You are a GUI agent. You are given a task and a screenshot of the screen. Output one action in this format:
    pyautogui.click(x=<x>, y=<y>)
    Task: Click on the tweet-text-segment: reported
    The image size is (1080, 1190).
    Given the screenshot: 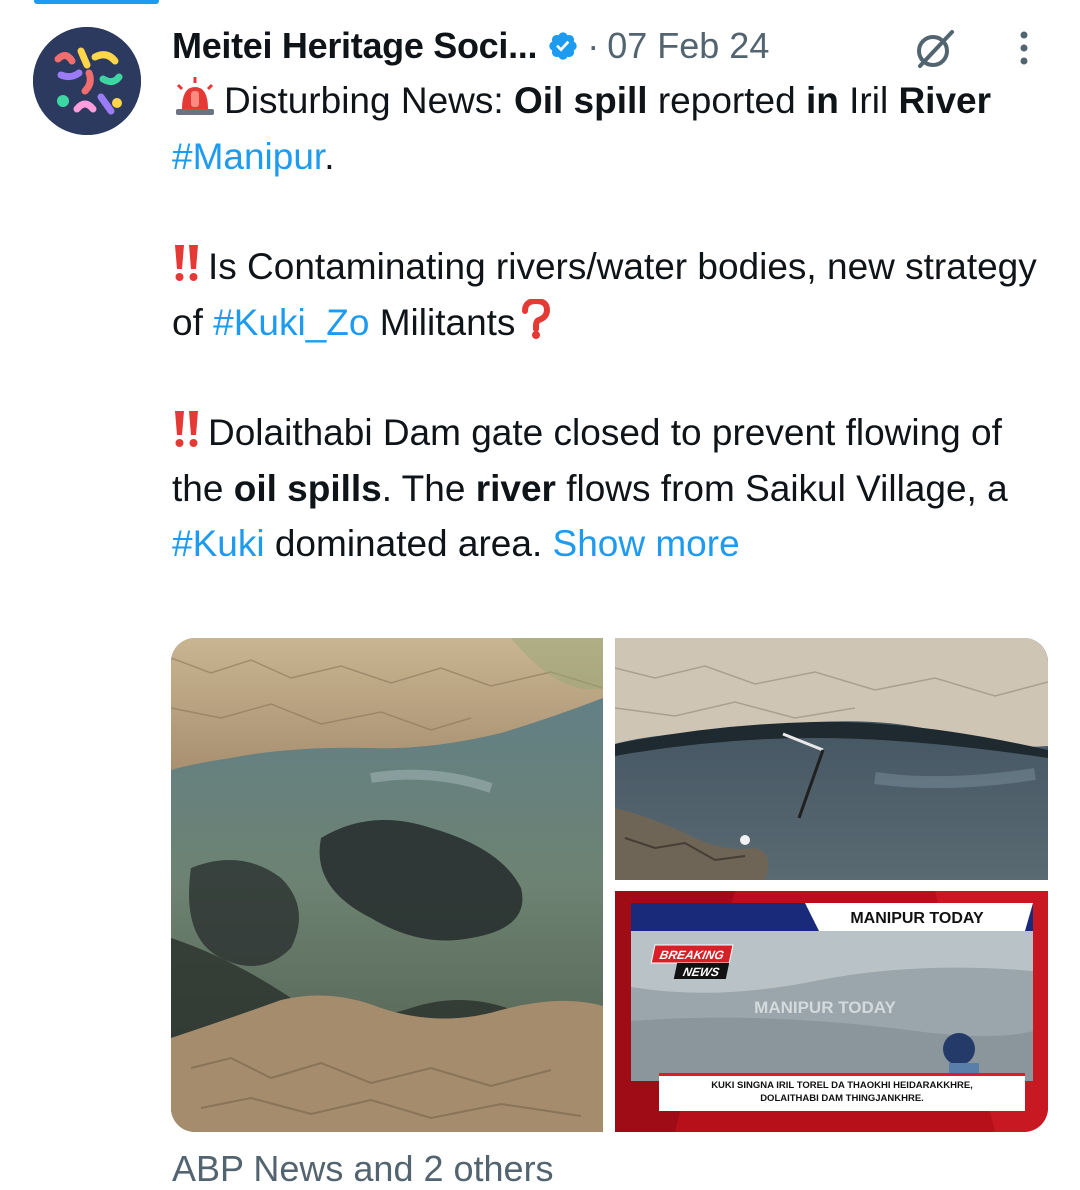 What is the action you would take?
    pyautogui.click(x=726, y=100)
    